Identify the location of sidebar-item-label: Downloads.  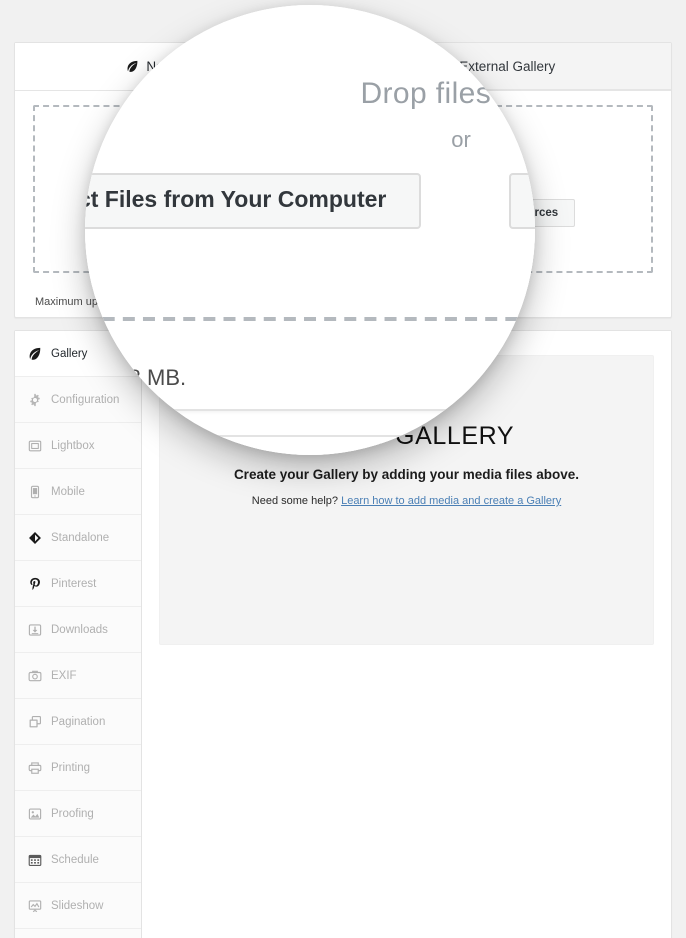
(79, 629).